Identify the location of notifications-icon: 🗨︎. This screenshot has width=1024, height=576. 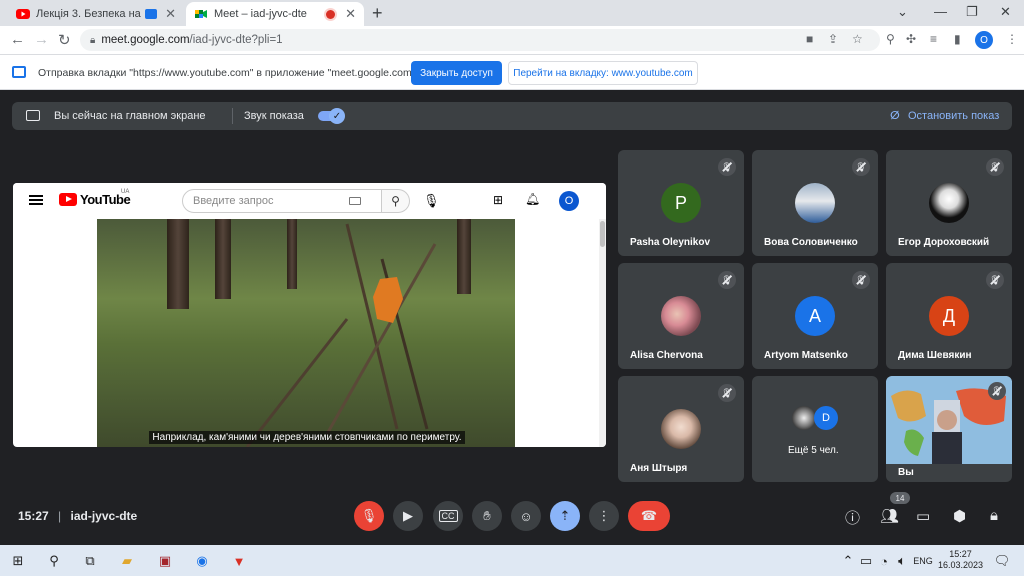
(1002, 561).